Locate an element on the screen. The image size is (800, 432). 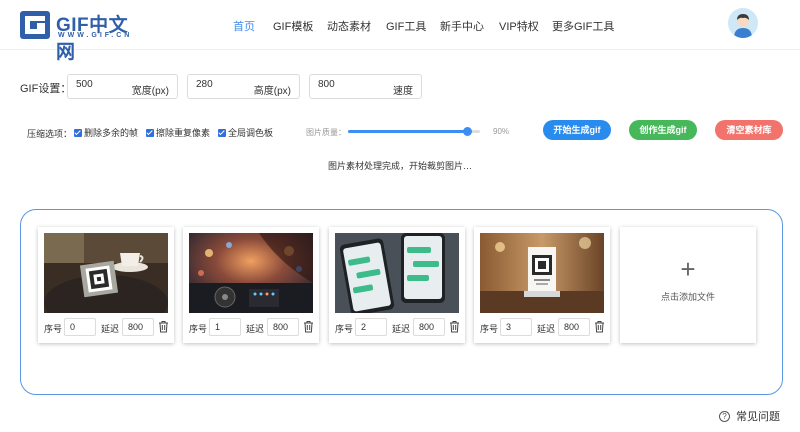
nav-gif-templates: GIF模板 is located at coordinates (293, 26).